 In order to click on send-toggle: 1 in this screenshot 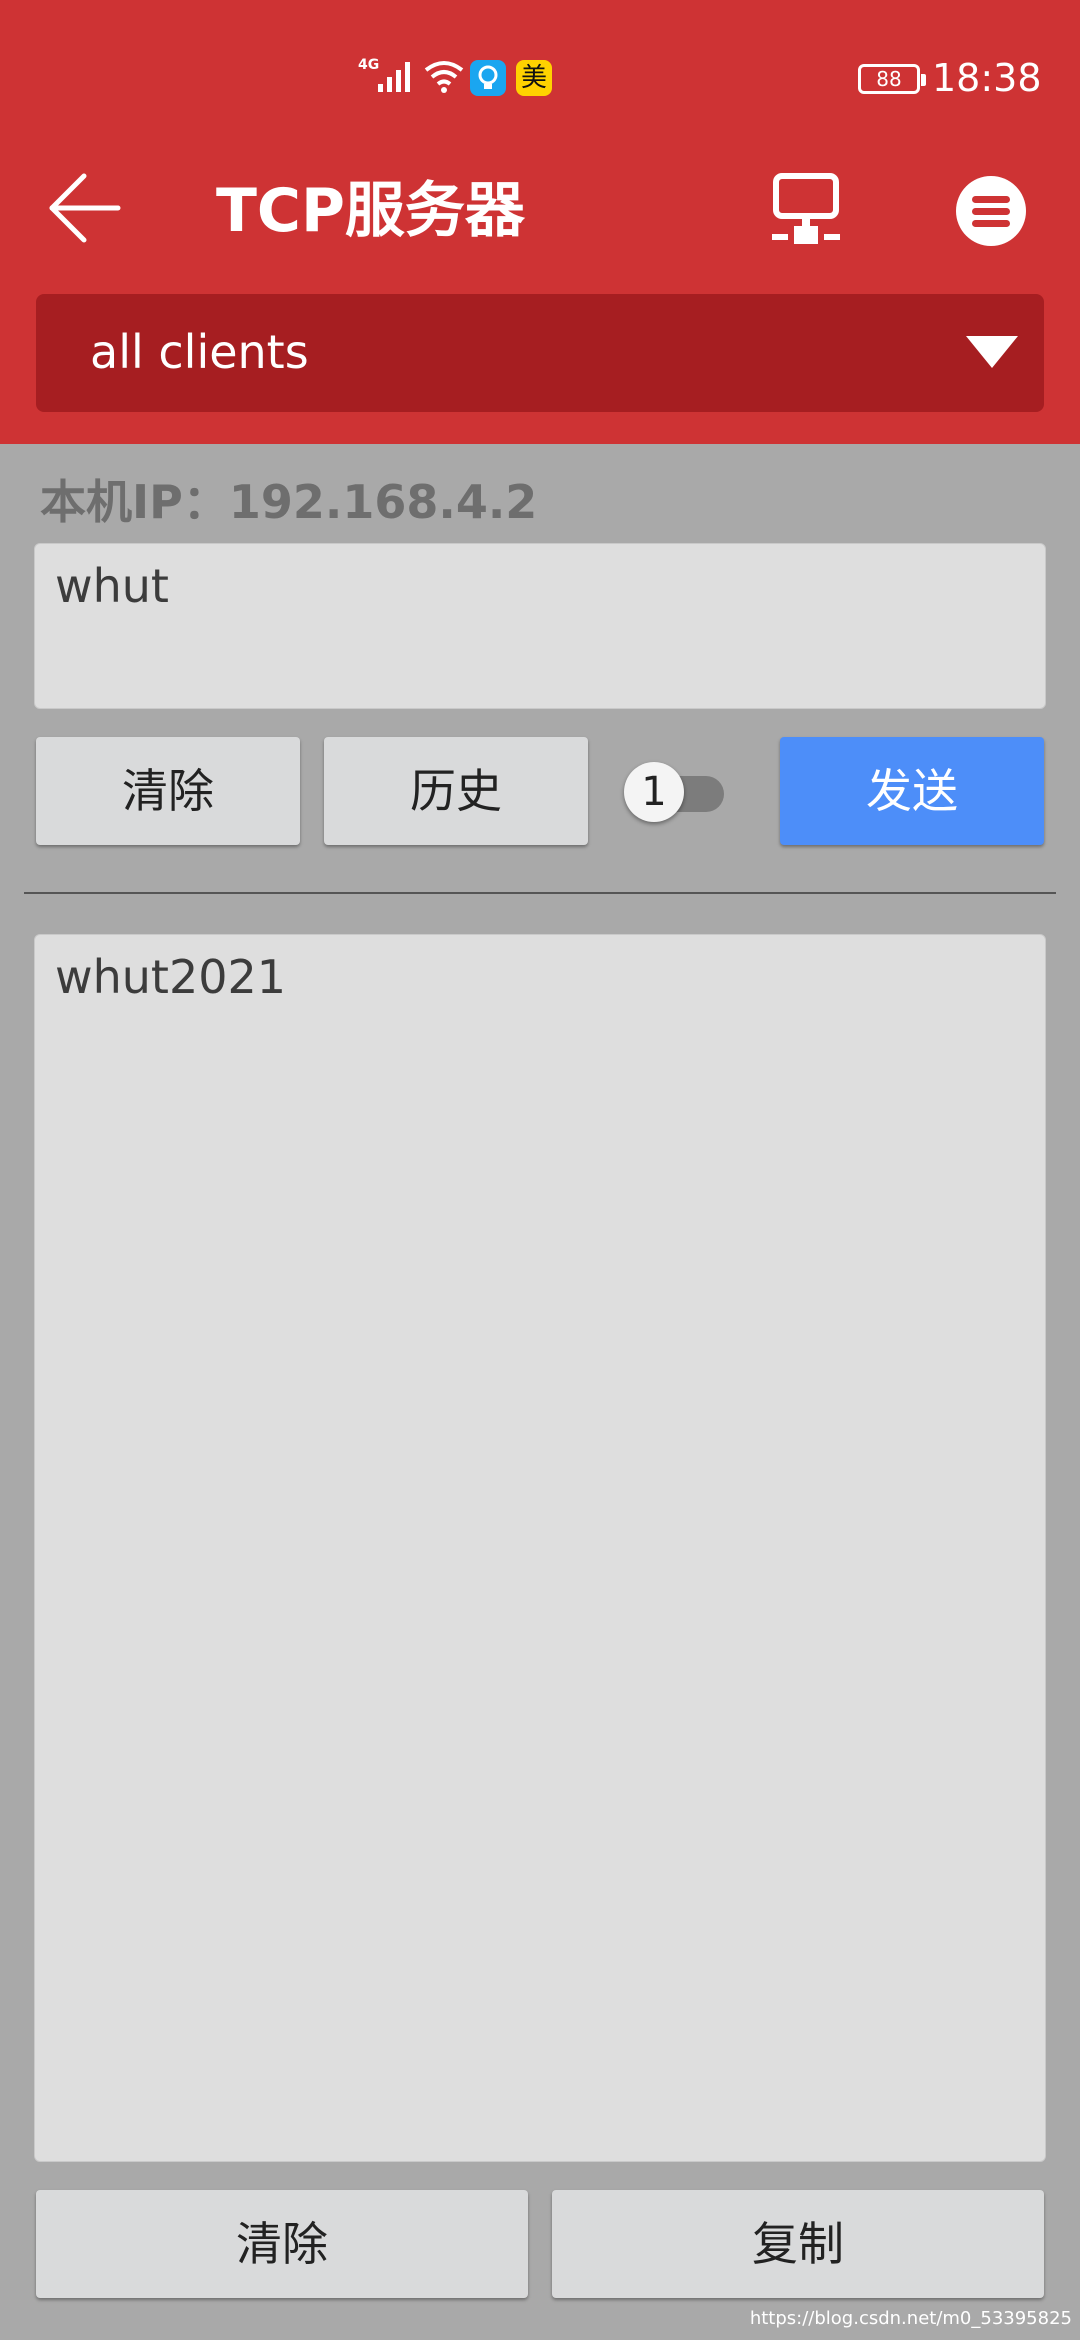, I will do `click(674, 792)`.